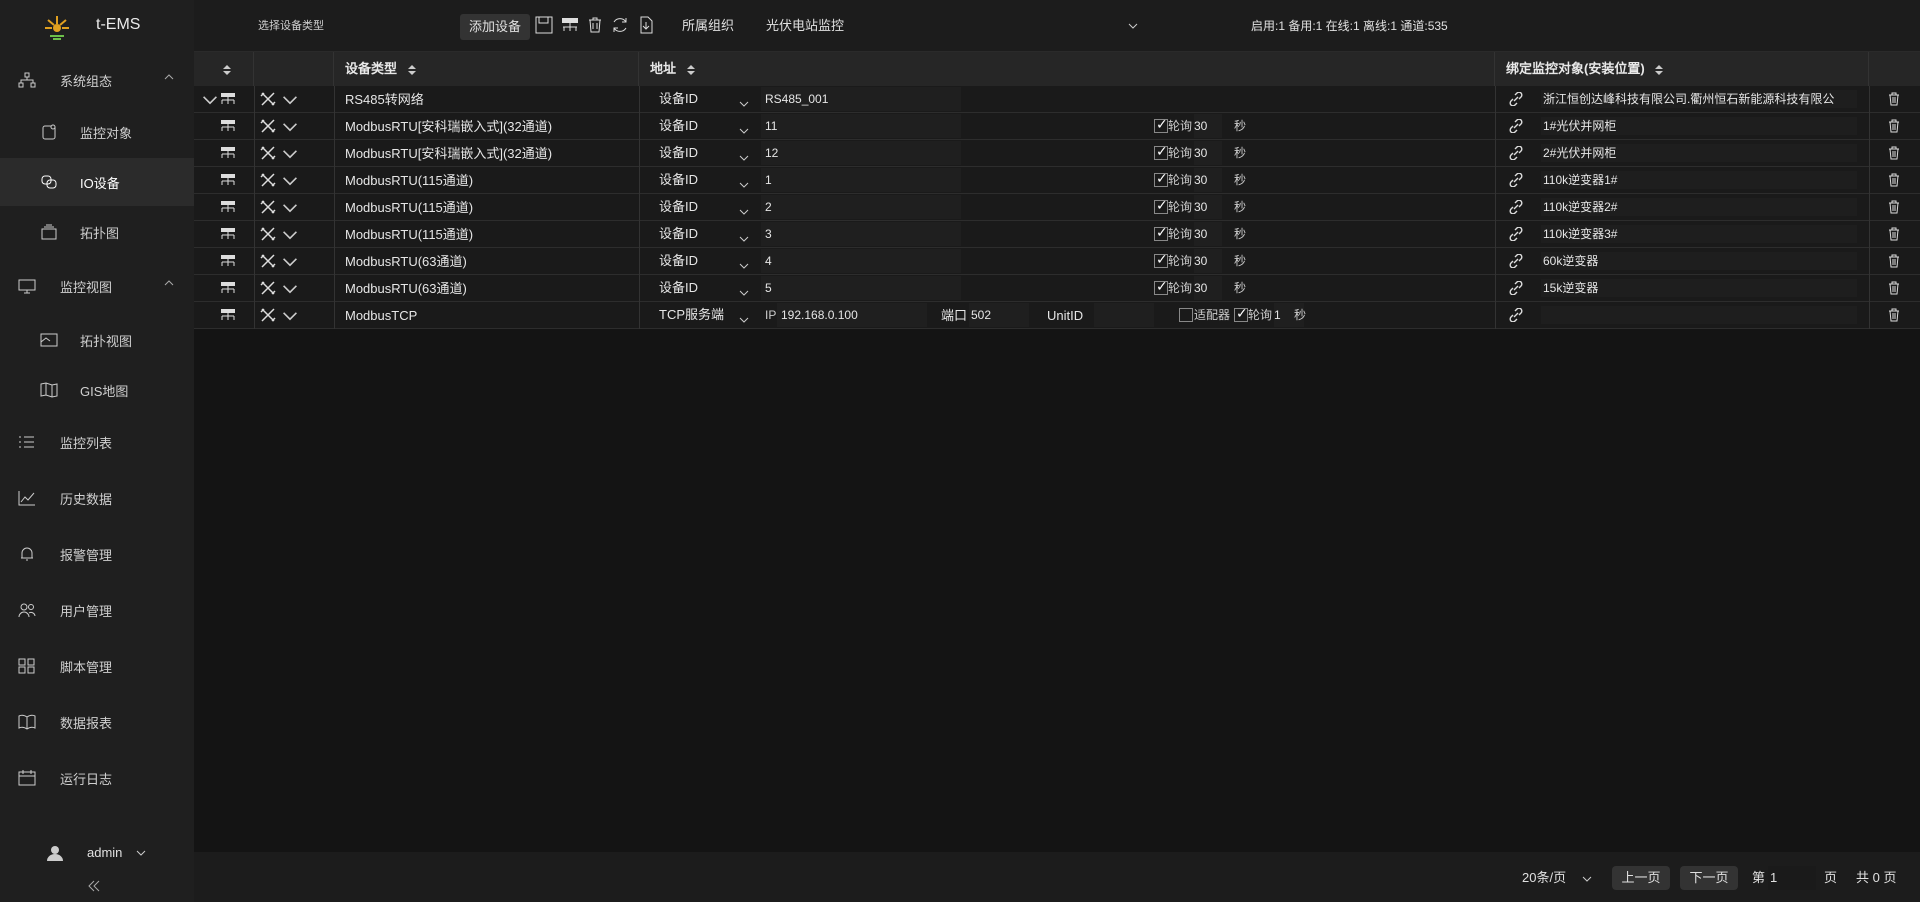 This screenshot has height=902, width=1920. Describe the element at coordinates (97, 182) in the screenshot. I see `nav-io-device: IO设备` at that location.